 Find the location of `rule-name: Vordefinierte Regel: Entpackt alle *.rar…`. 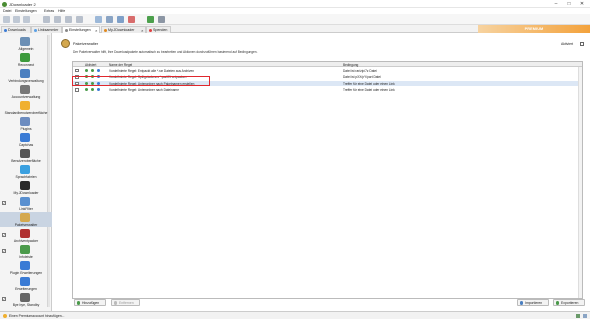

rule-name: Vordefinierte Regel: Entpackt alle *.rar… is located at coordinates (152, 70).